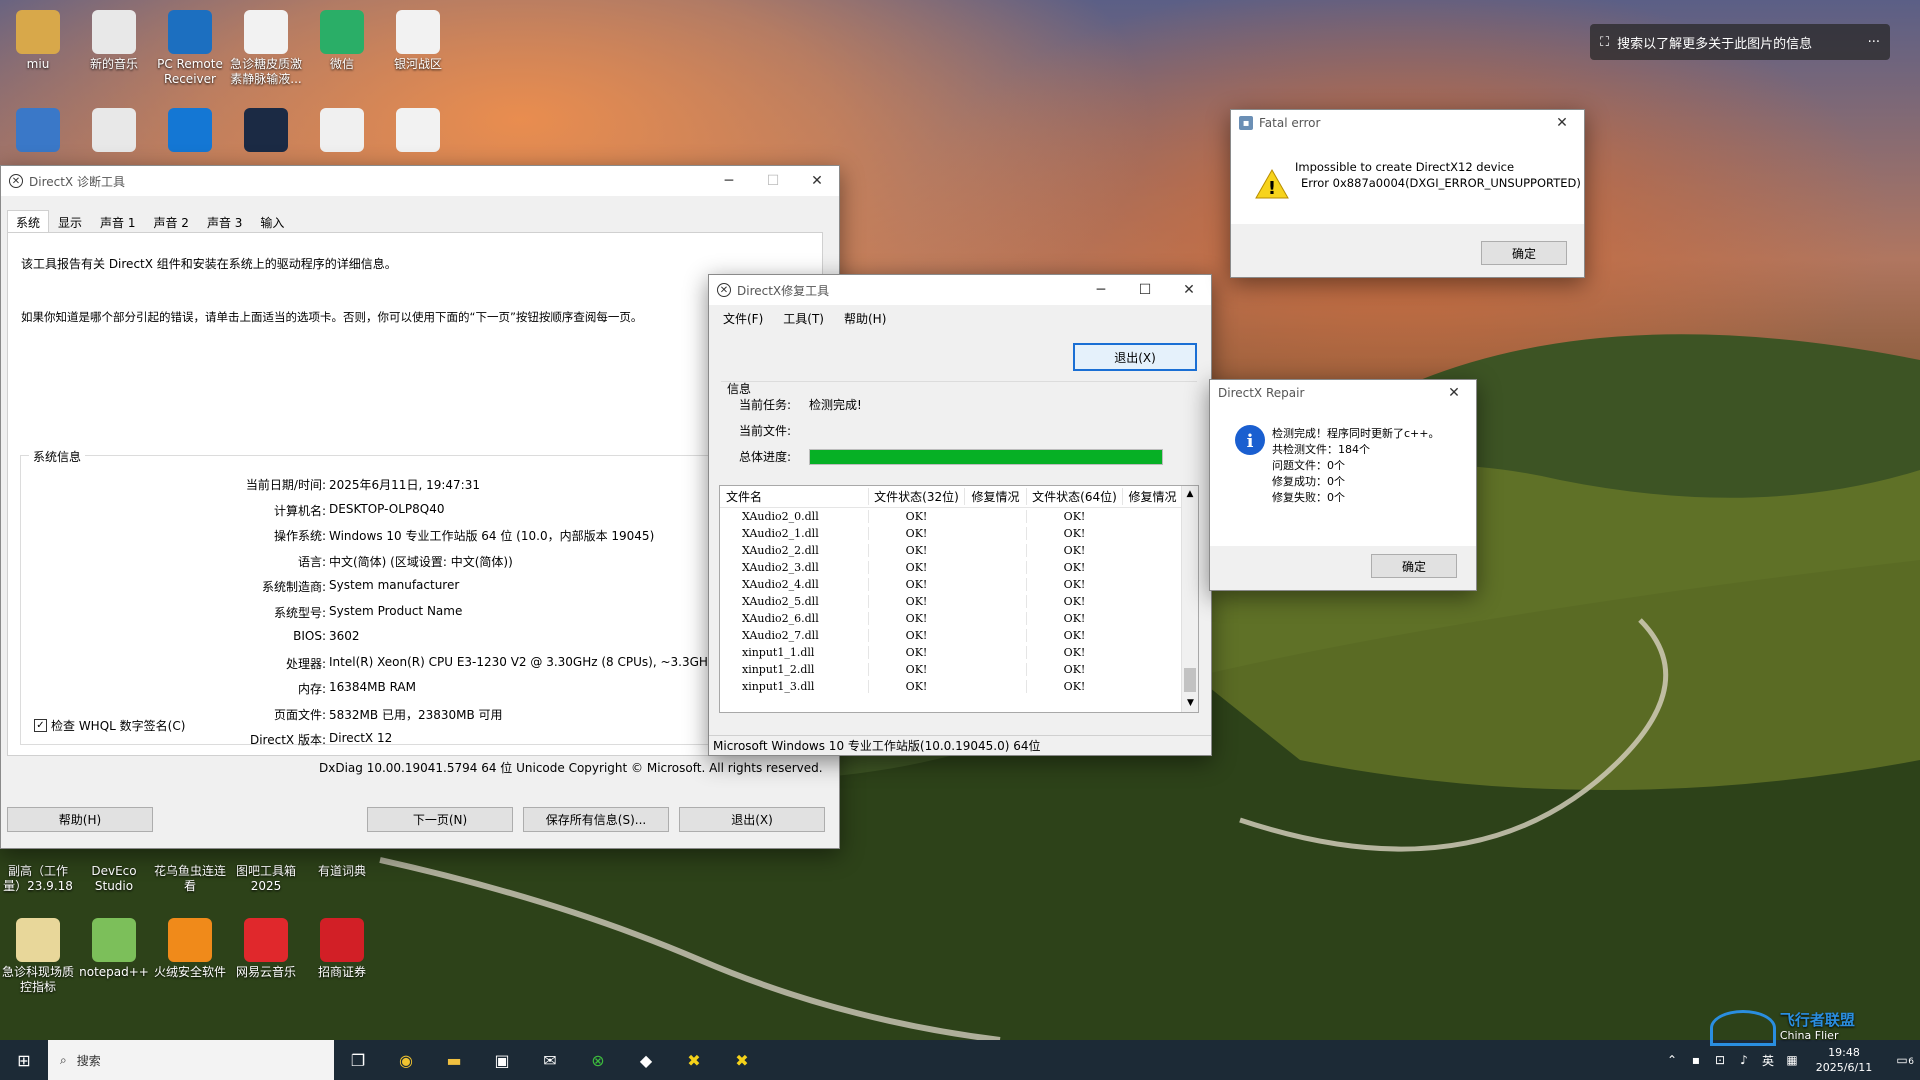 The height and width of the screenshot is (1080, 1920). I want to click on scroll-up-icon: ▲, so click(1190, 494).